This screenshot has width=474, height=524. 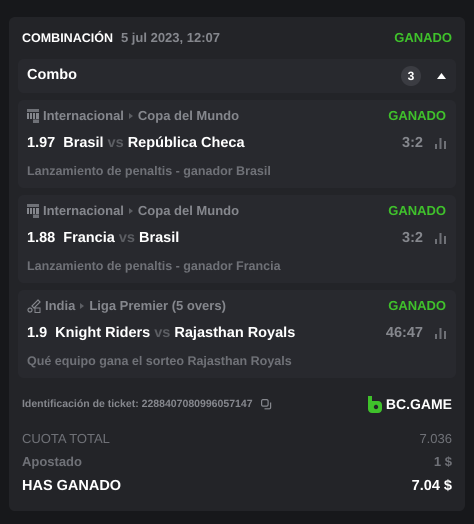 What do you see at coordinates (37, 333) in the screenshot?
I see `odds-value: 1.9` at bounding box center [37, 333].